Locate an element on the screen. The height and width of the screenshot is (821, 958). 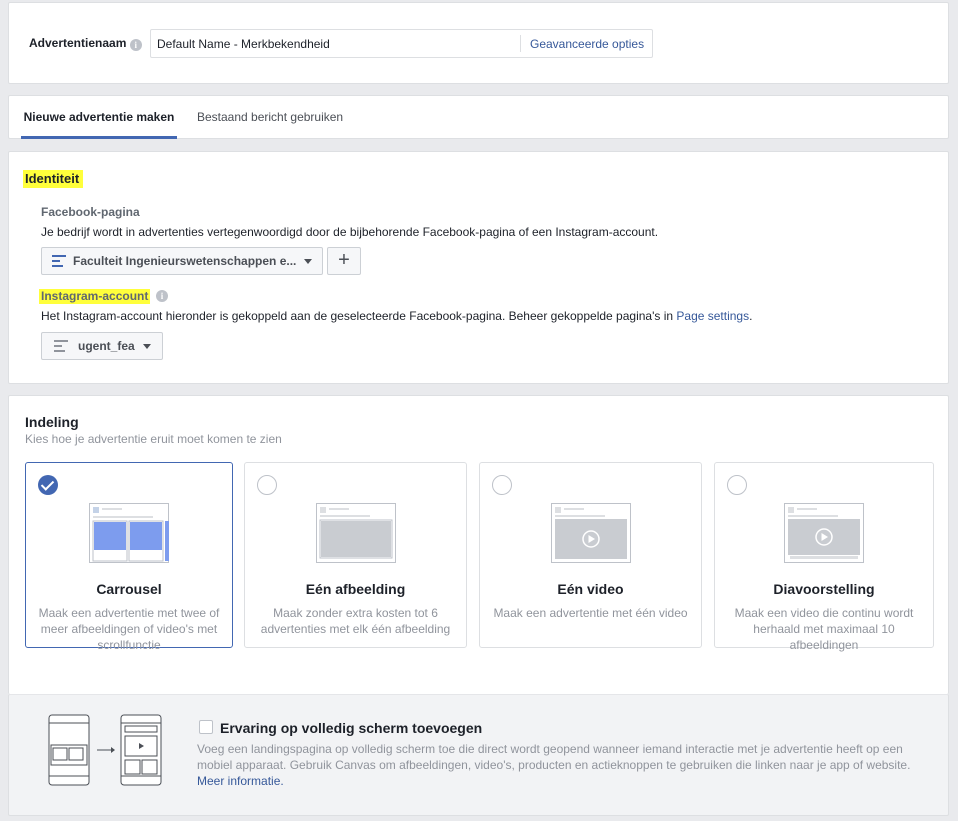
carousel-illustration-icon is located at coordinates (129, 533).